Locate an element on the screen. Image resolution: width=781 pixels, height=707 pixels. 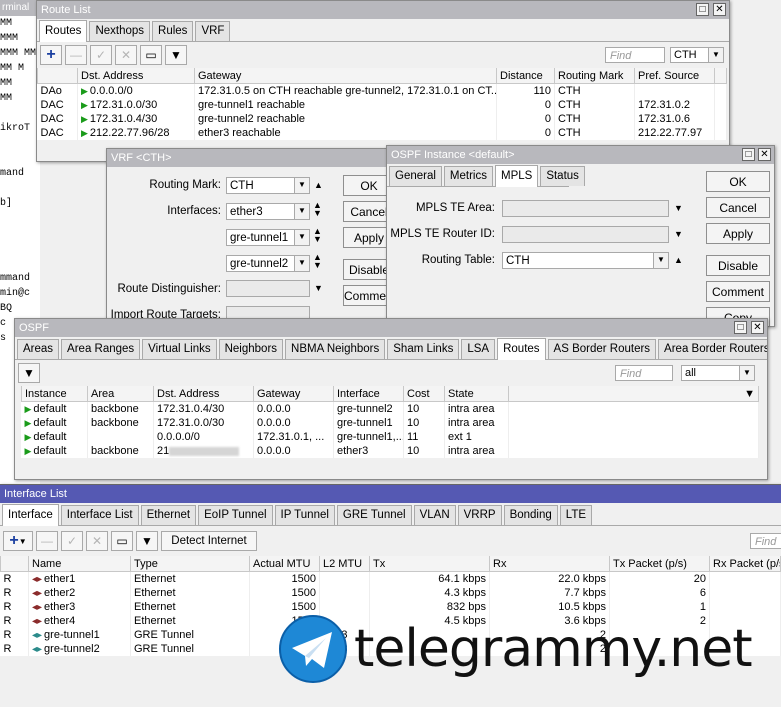
col-rx-packet: Rx Packet (p/s) is located at coordinates (745, 564).